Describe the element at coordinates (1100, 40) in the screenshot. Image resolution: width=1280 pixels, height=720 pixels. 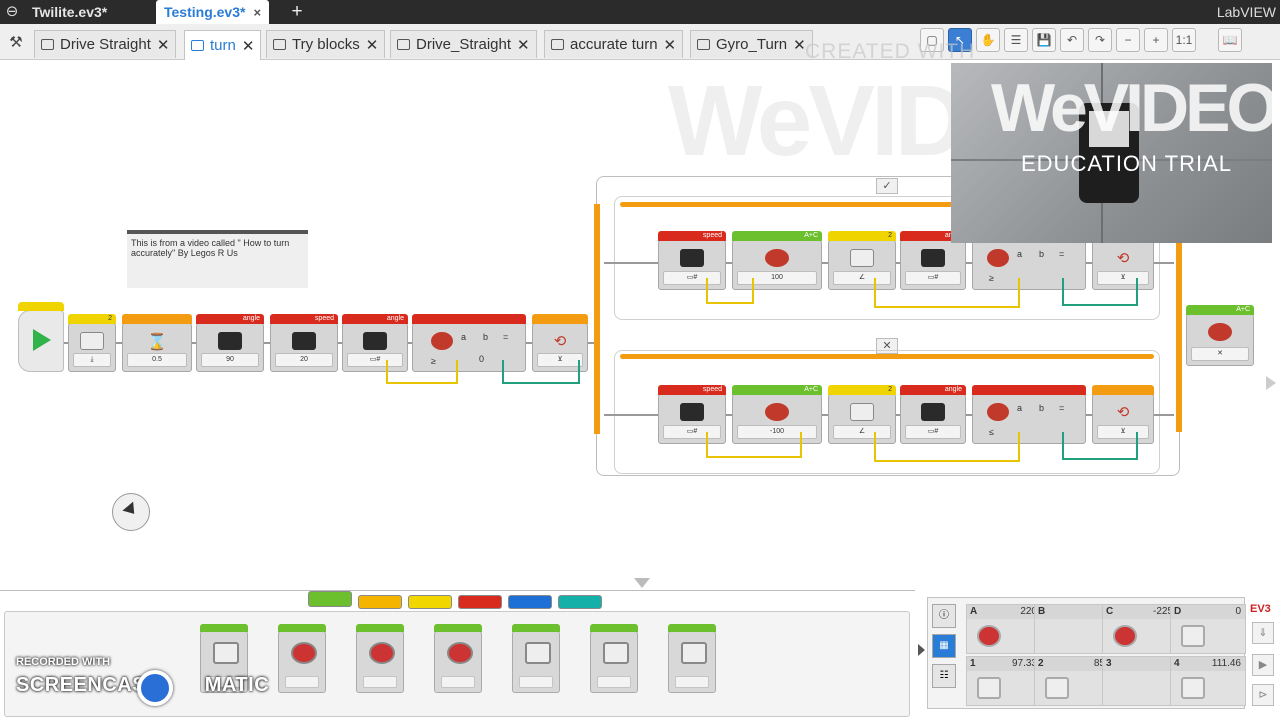
I see `redo-icon: ↷` at that location.